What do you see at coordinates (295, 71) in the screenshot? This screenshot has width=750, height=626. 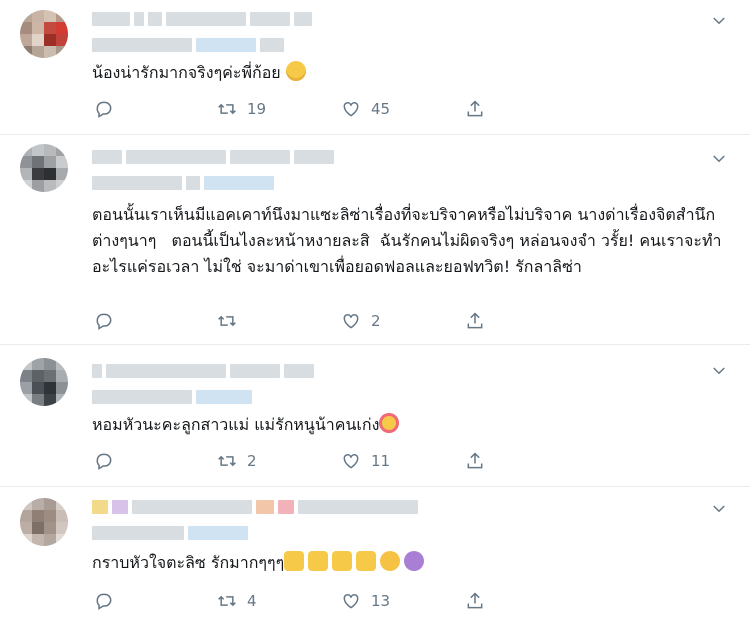 I see `relieved-face-emoji` at bounding box center [295, 71].